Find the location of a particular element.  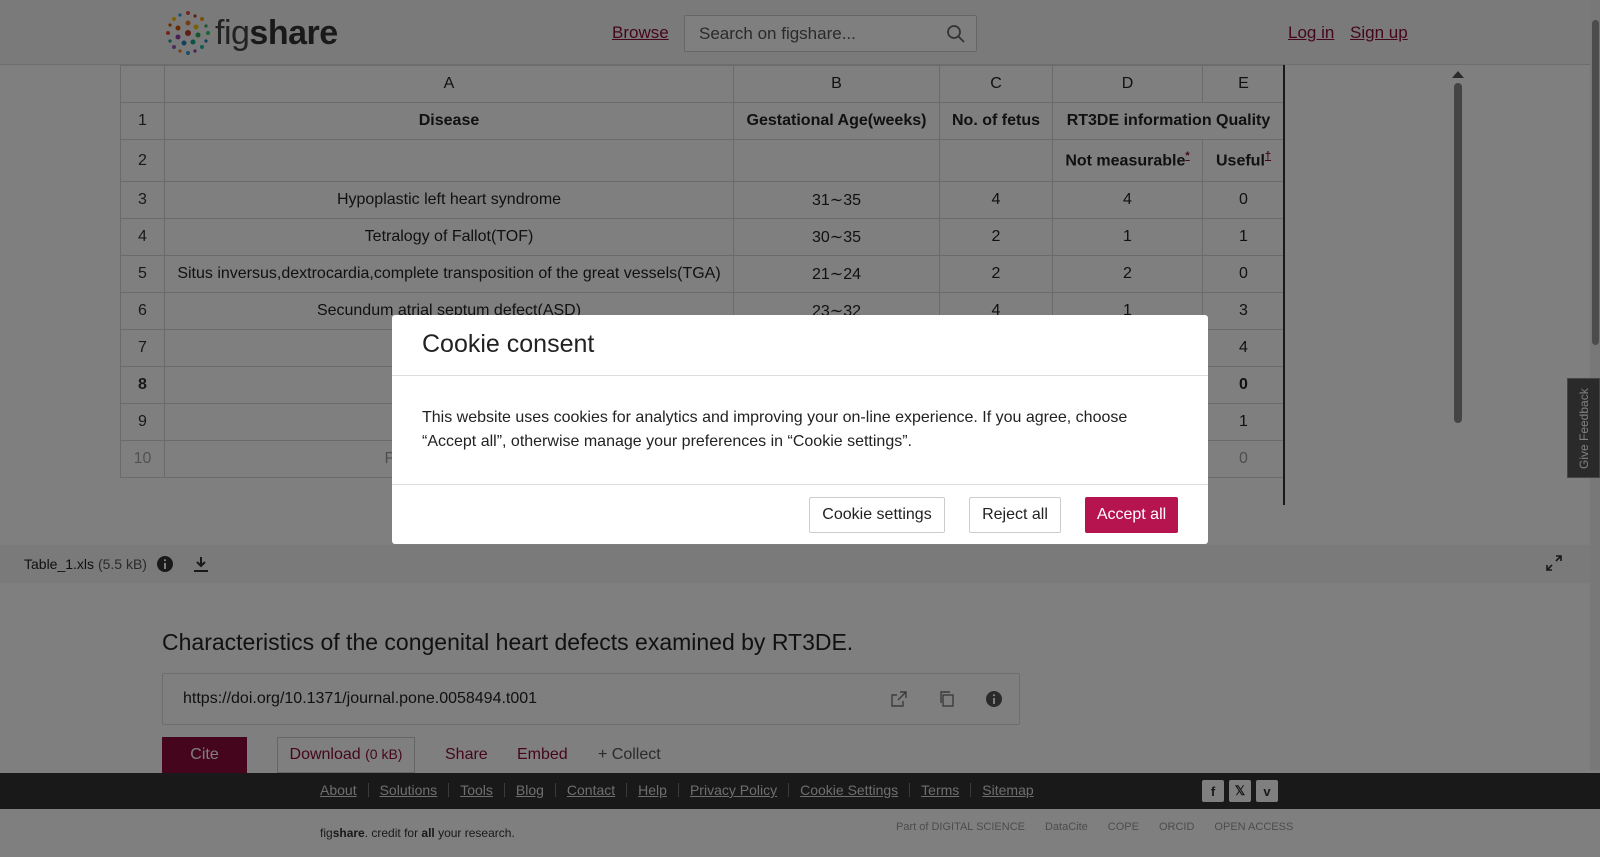

accept-all-button: Accept all is located at coordinates (1131, 515).